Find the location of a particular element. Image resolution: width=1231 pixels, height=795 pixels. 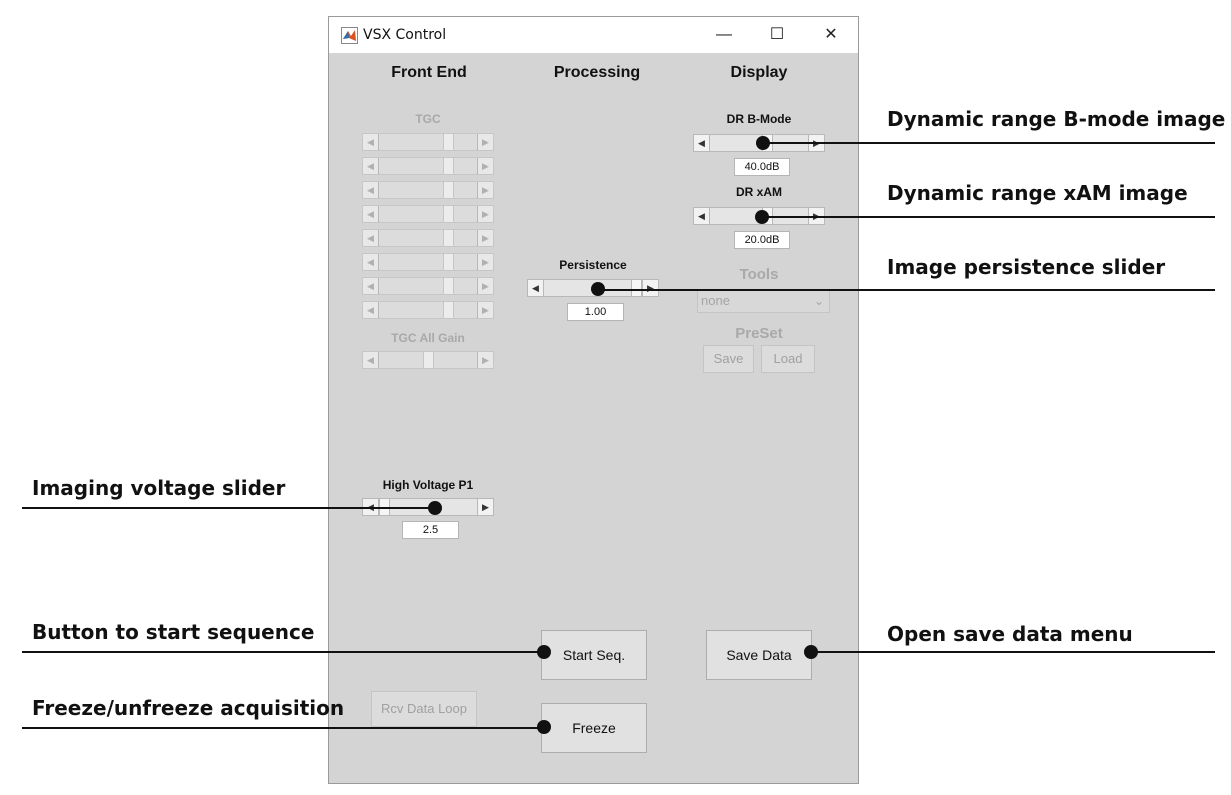

annotation-voltage: Imaging voltage slider is located at coordinates (159, 488).